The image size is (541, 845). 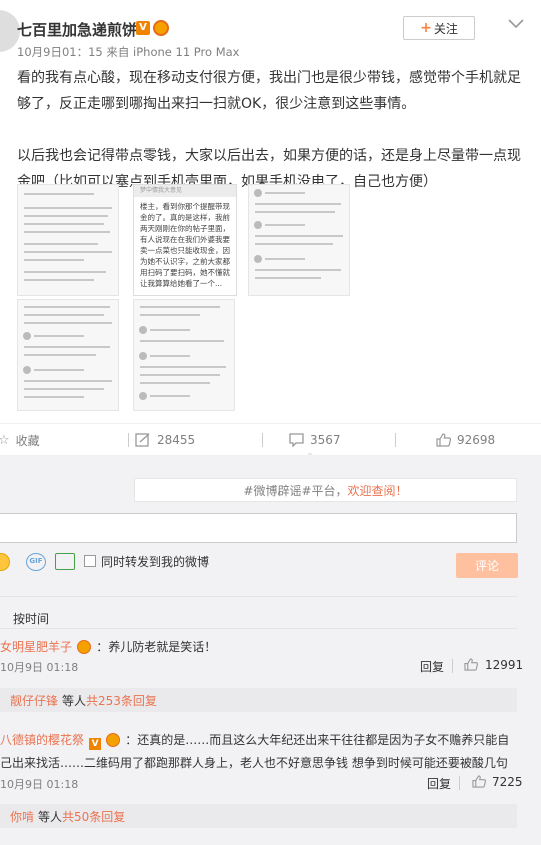 I want to click on comment-user: 八德镇的樱花祭, so click(x=42, y=740).